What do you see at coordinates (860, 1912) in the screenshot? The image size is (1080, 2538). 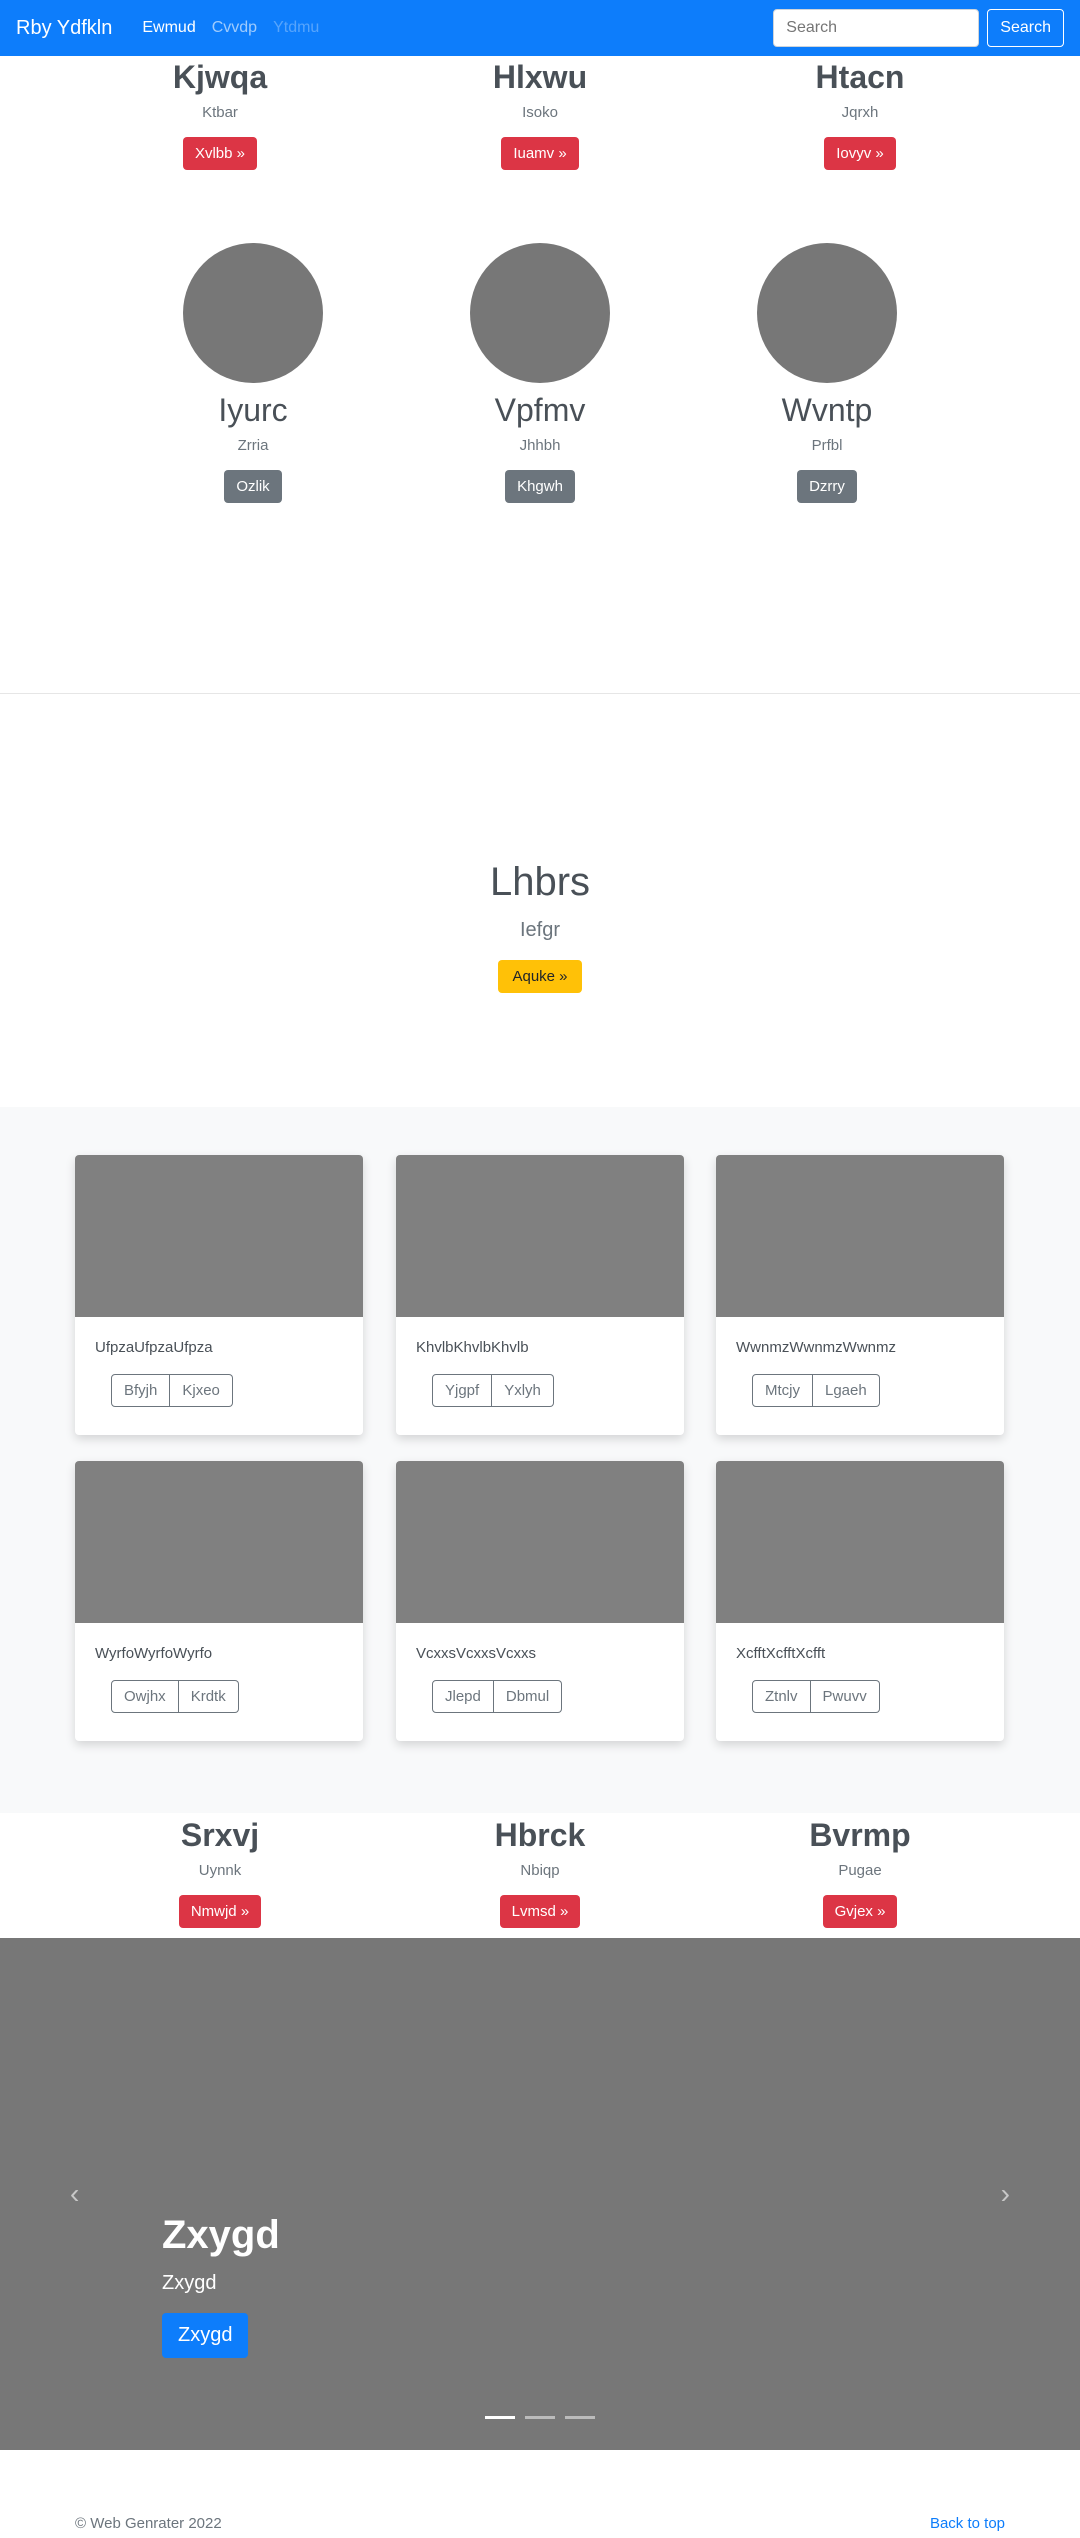 I see `marketing-button: Gvjex »` at bounding box center [860, 1912].